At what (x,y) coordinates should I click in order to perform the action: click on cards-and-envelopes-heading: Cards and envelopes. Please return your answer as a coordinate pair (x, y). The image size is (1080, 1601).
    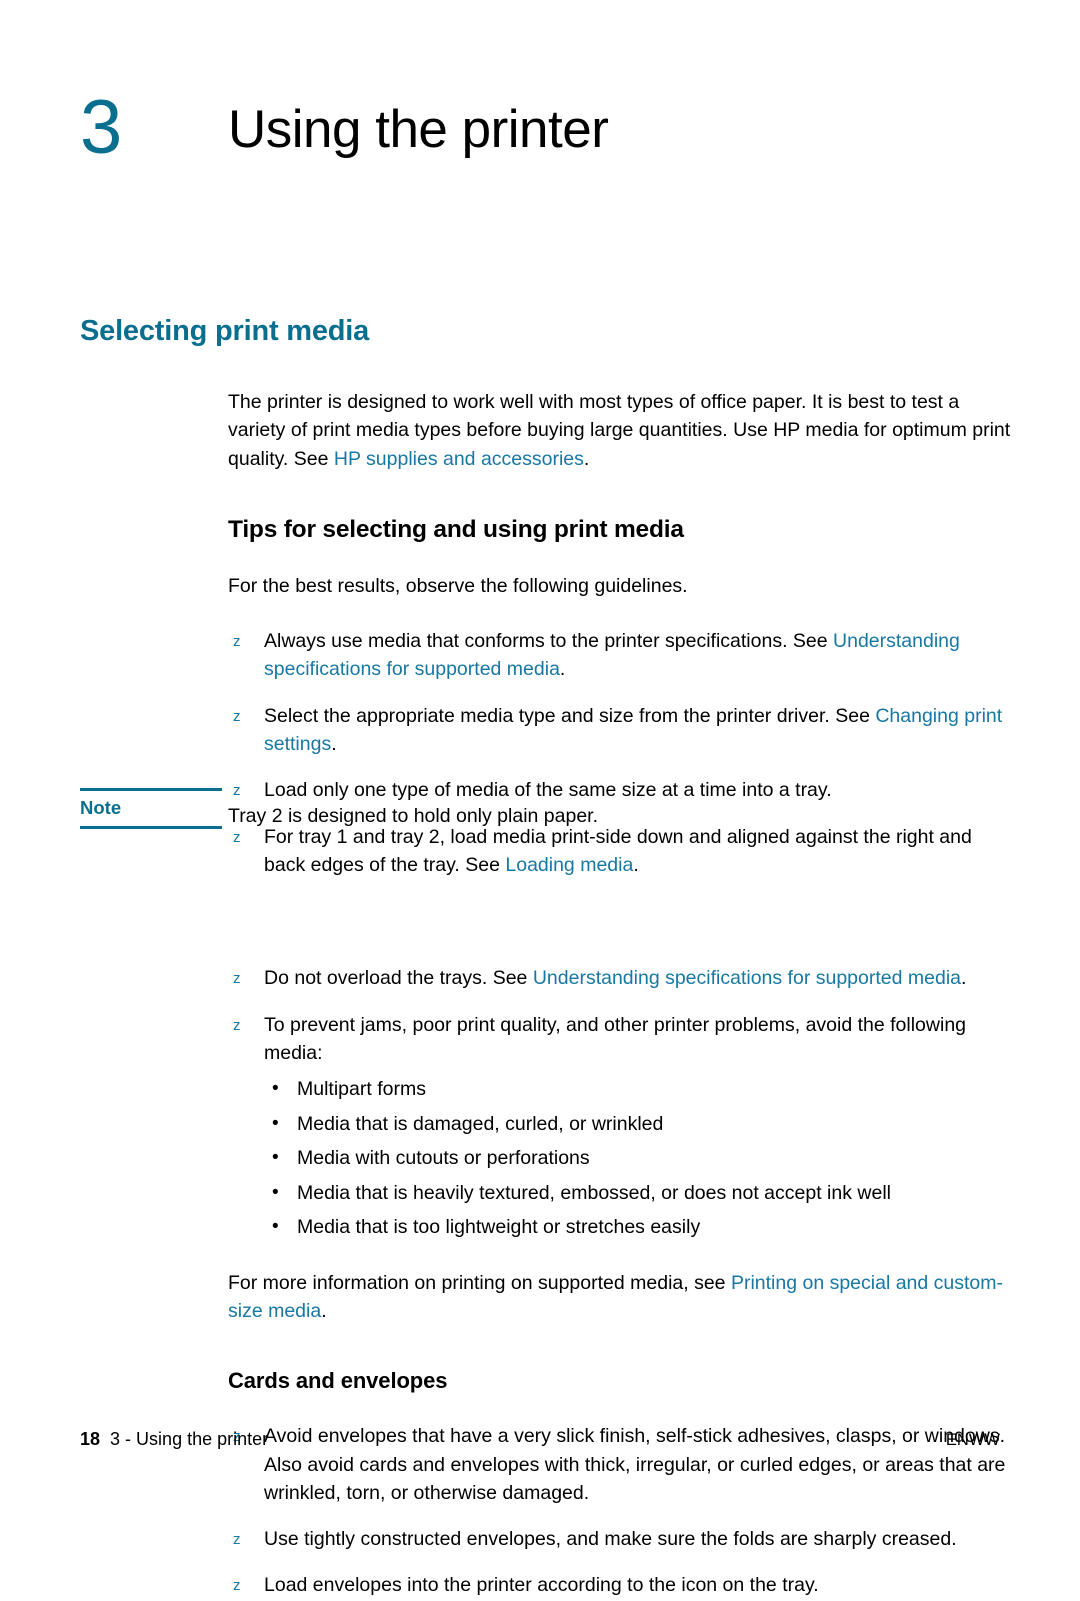
    Looking at the image, I should click on (338, 1381).